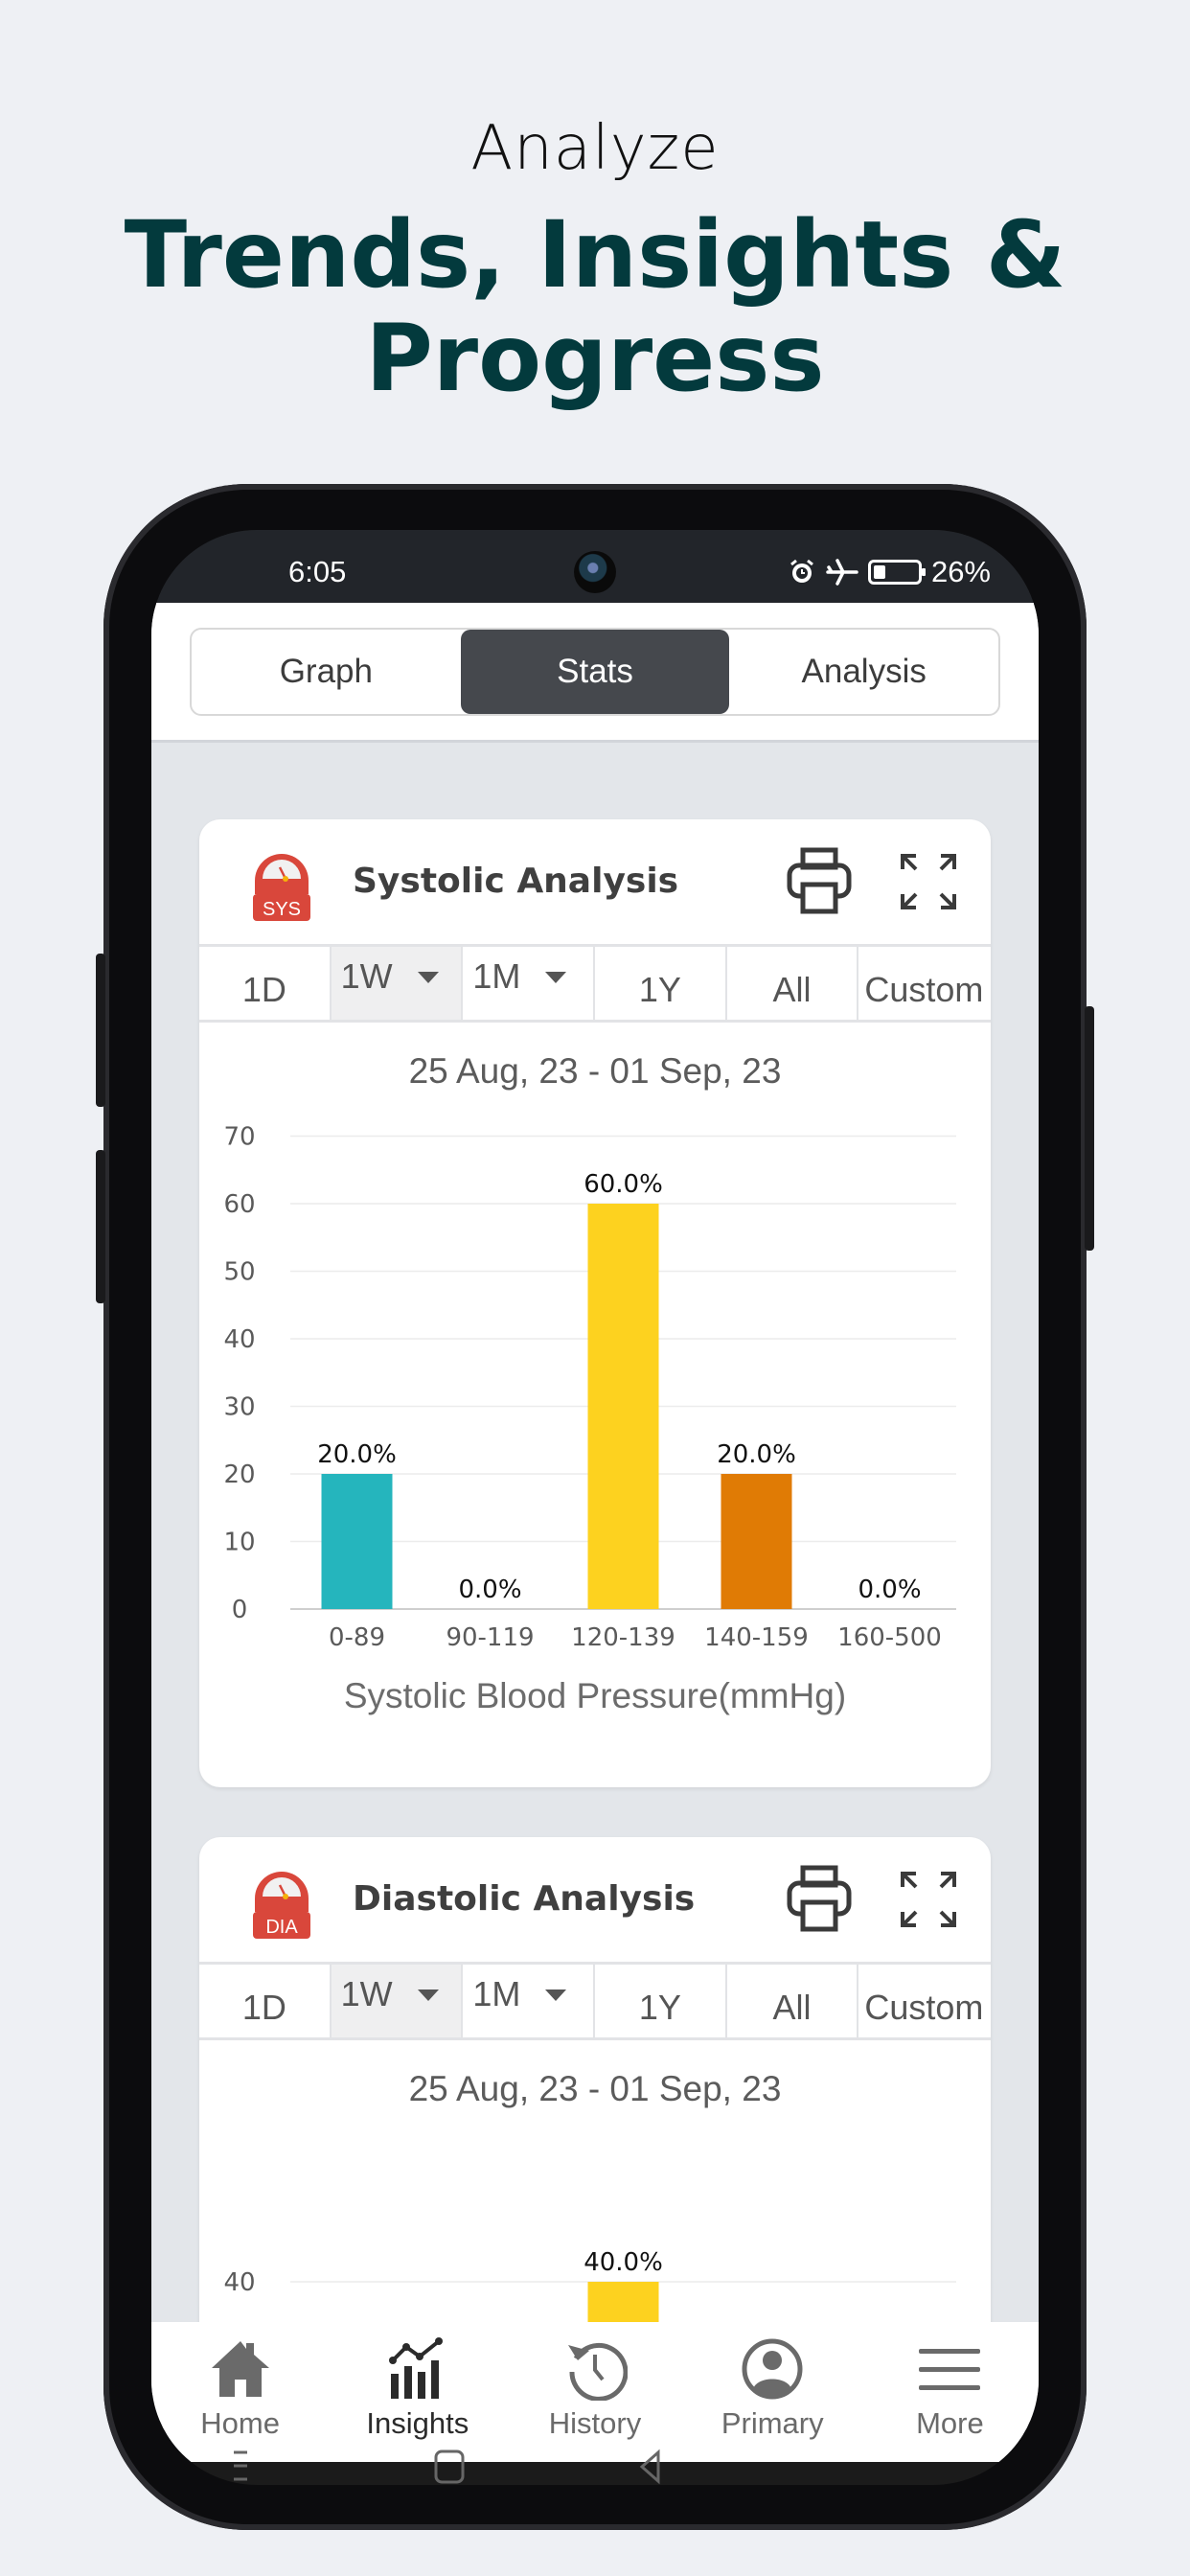 The image size is (1190, 2576). What do you see at coordinates (239, 1474) in the screenshot?
I see `y-tick-label: 20` at bounding box center [239, 1474].